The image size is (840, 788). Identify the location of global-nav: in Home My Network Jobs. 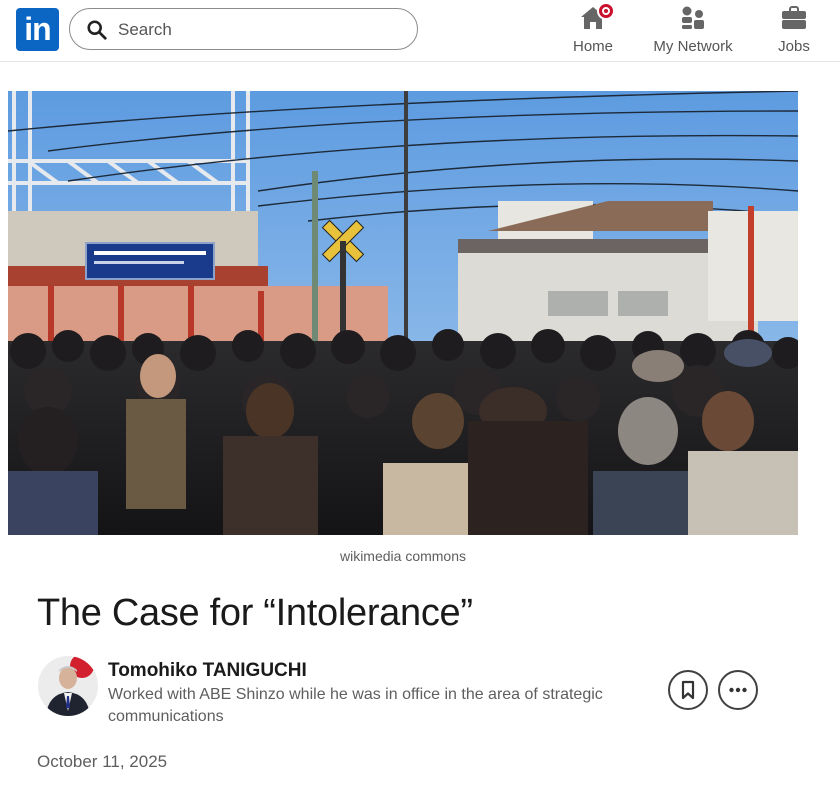
(420, 31).